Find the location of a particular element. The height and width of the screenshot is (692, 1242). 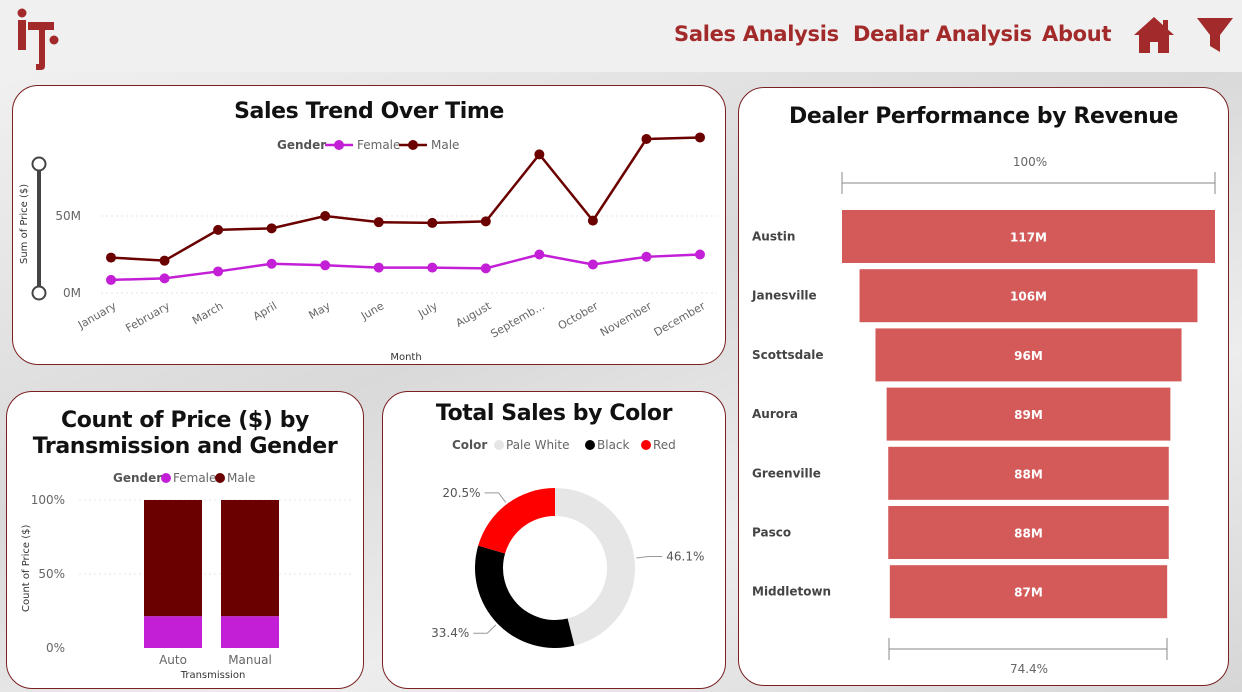

x-tick-label: March is located at coordinates (208, 313).